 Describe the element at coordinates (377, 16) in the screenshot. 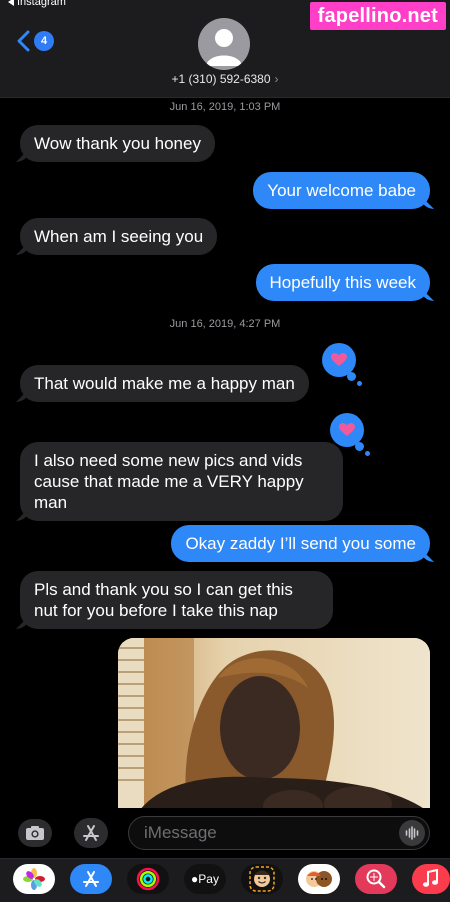

I see `watermark-logo: fapellino.net` at that location.